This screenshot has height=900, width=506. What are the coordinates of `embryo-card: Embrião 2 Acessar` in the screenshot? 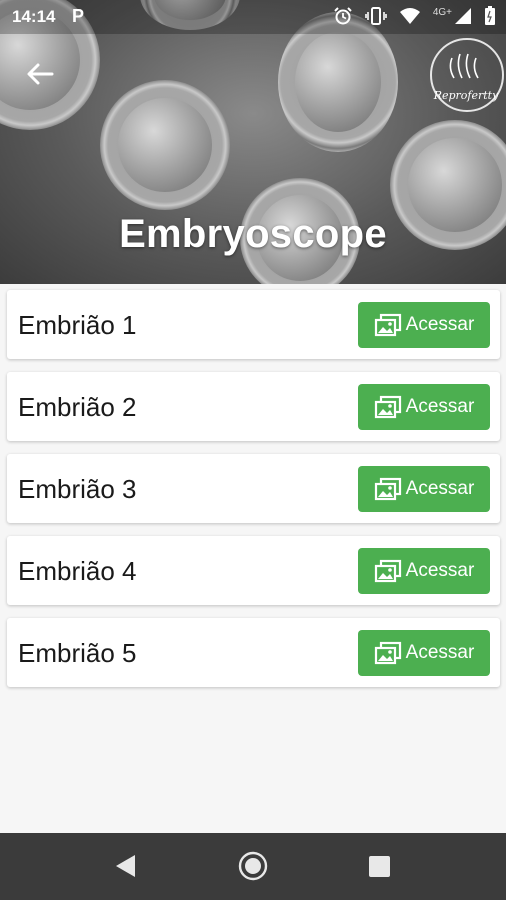 It's located at (253, 406).